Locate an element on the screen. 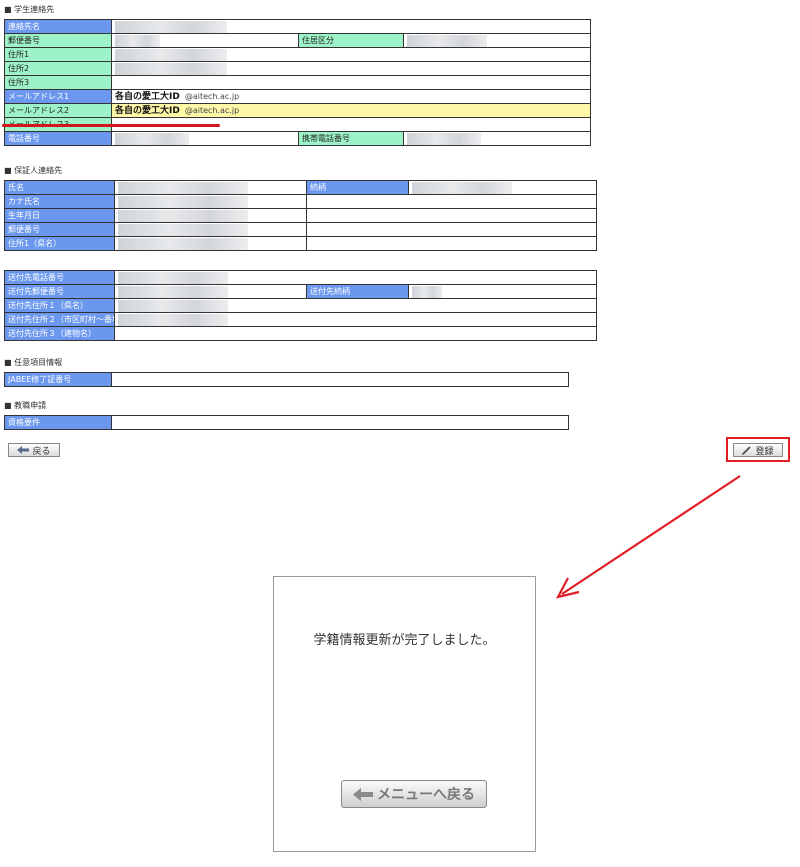 The image size is (800, 867). menu-back-button: メニューへ戻る is located at coordinates (414, 794).